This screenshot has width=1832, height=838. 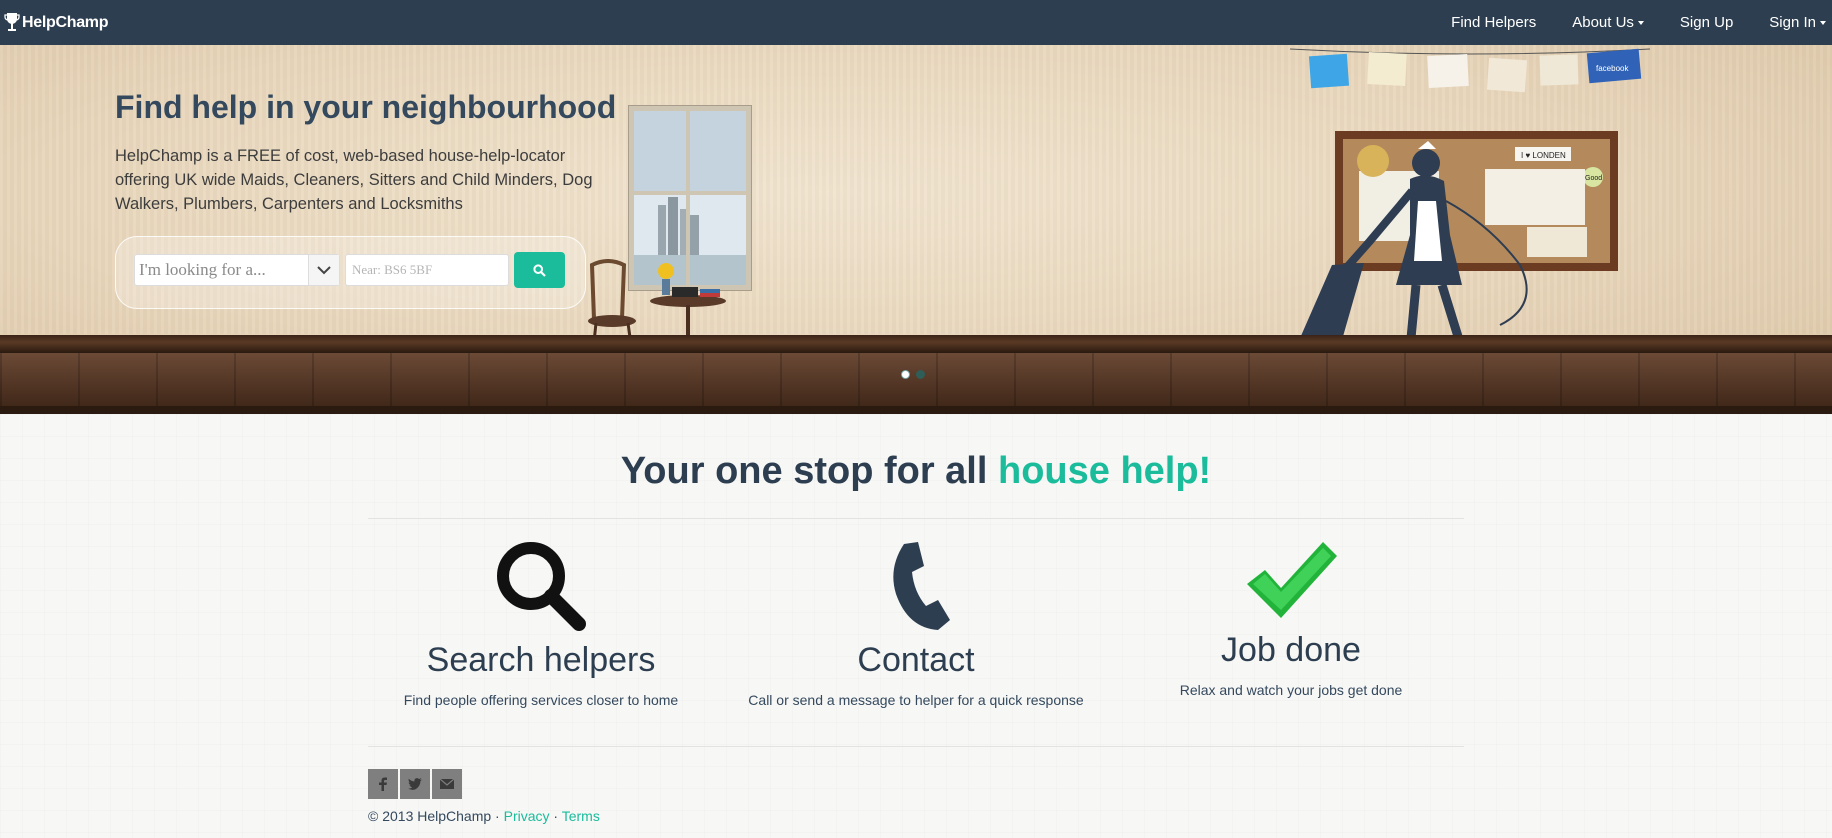 I want to click on brand-logo: HelpChamp, so click(x=54, y=23).